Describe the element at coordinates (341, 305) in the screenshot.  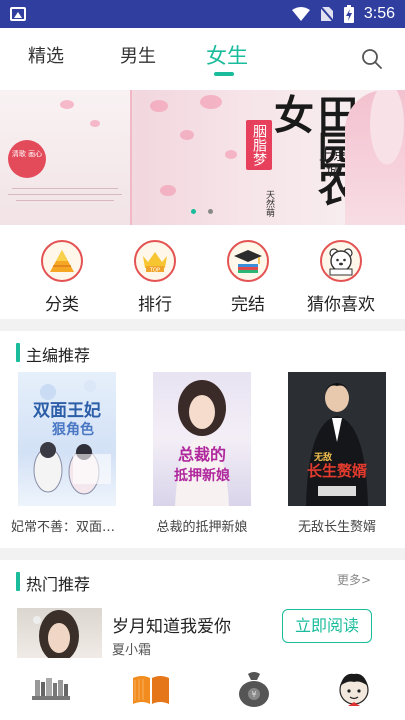
I see `category-label: 猜你喜欢` at that location.